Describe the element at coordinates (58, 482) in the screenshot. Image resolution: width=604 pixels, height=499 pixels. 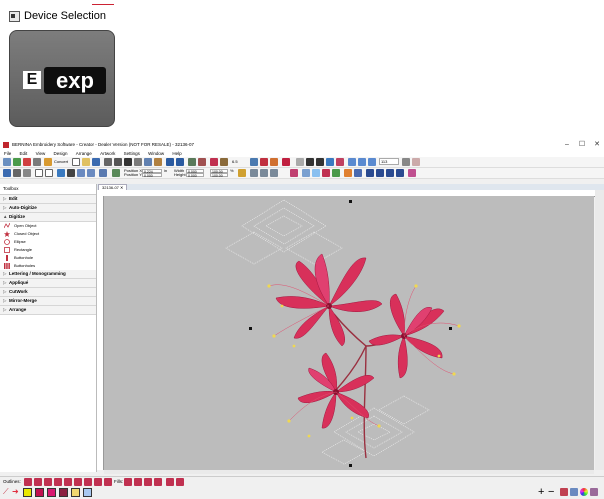
I see `blanket-outline-icon` at that location.